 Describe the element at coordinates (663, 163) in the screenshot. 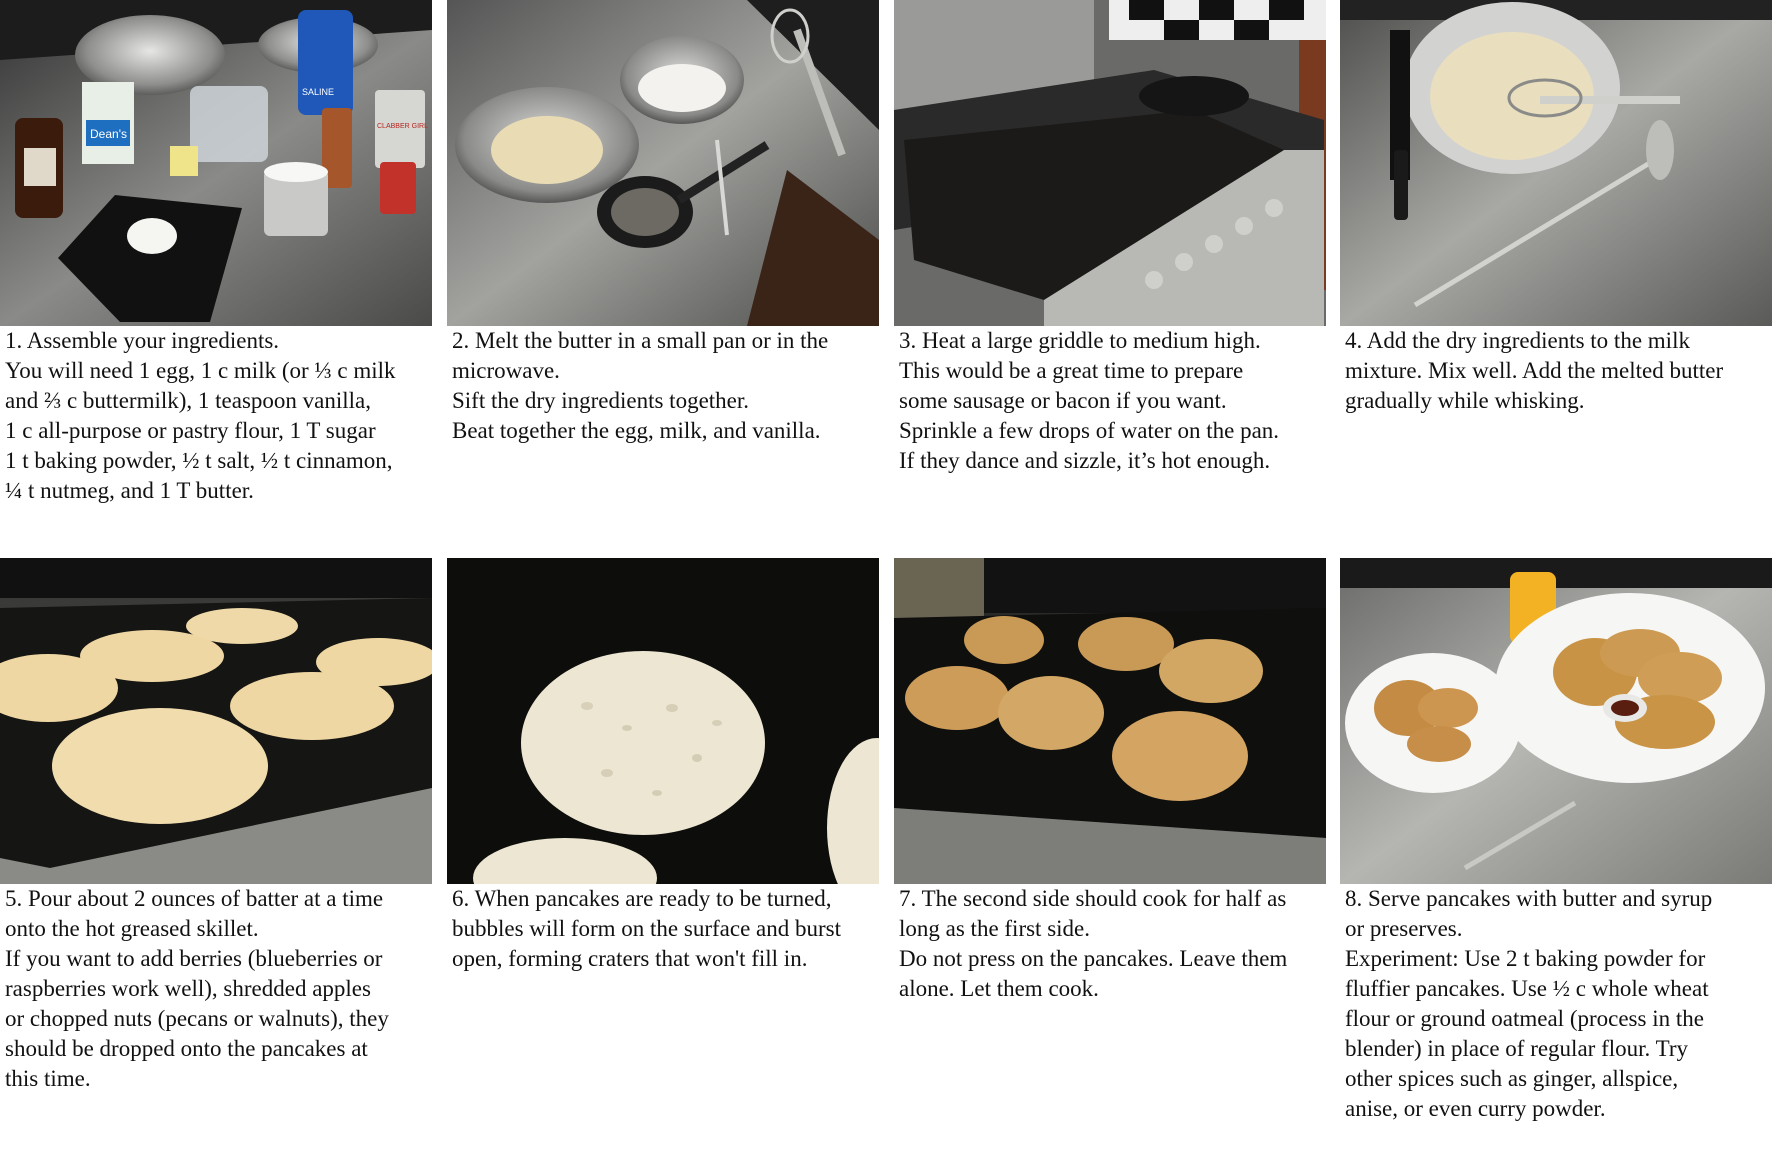

I see `melt-butter-photo` at that location.